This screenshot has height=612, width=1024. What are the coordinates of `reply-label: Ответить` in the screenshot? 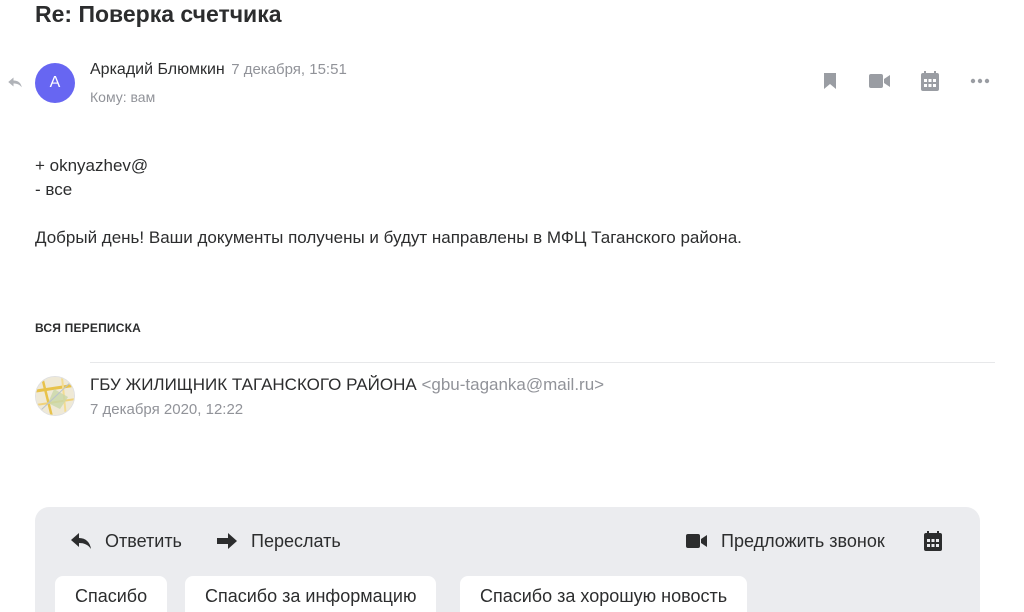 It's located at (143, 540).